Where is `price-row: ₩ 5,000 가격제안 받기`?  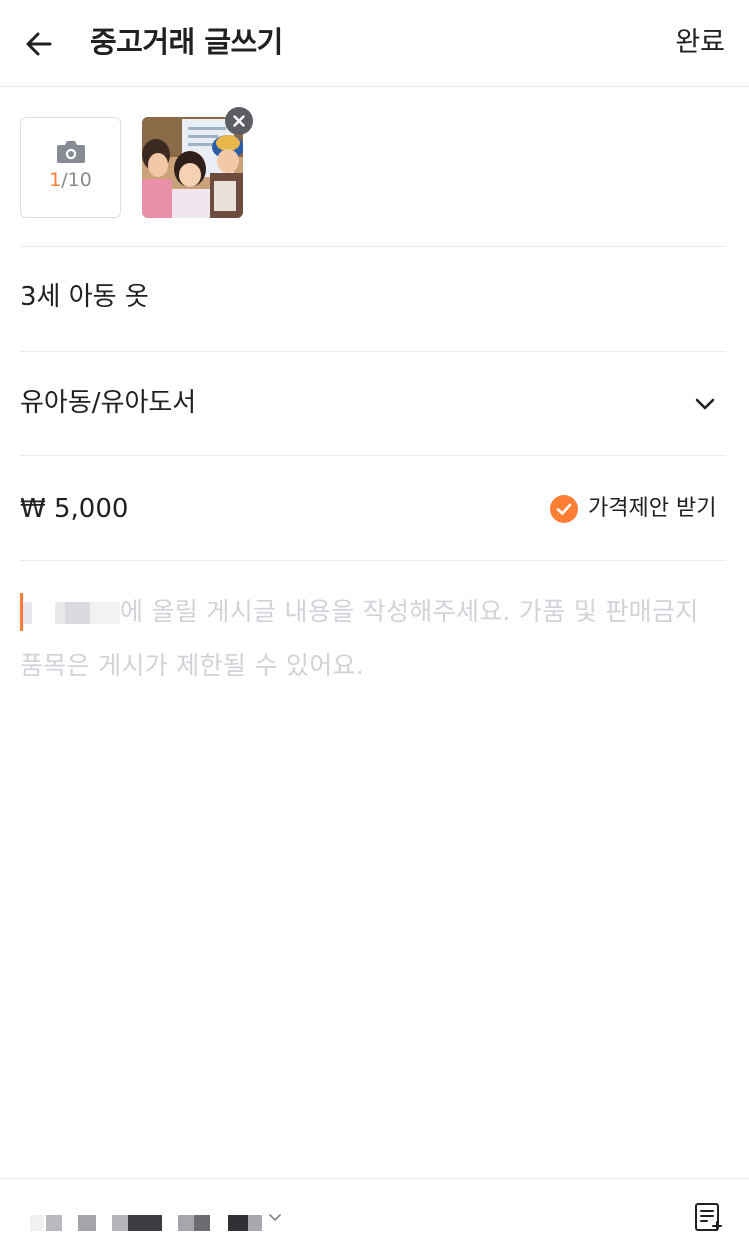 price-row: ₩ 5,000 가격제안 받기 is located at coordinates (373, 509).